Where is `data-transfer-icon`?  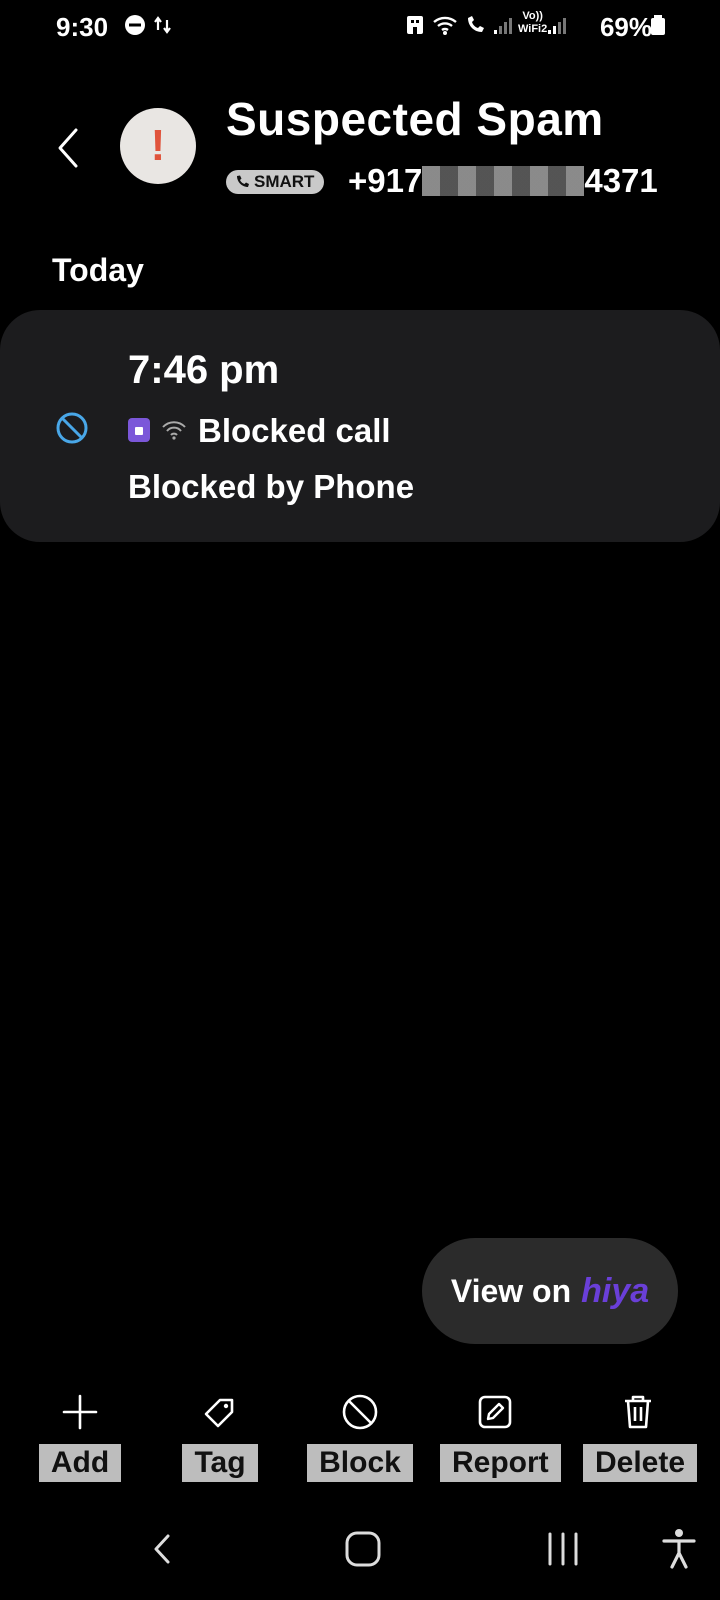 data-transfer-icon is located at coordinates (162, 25).